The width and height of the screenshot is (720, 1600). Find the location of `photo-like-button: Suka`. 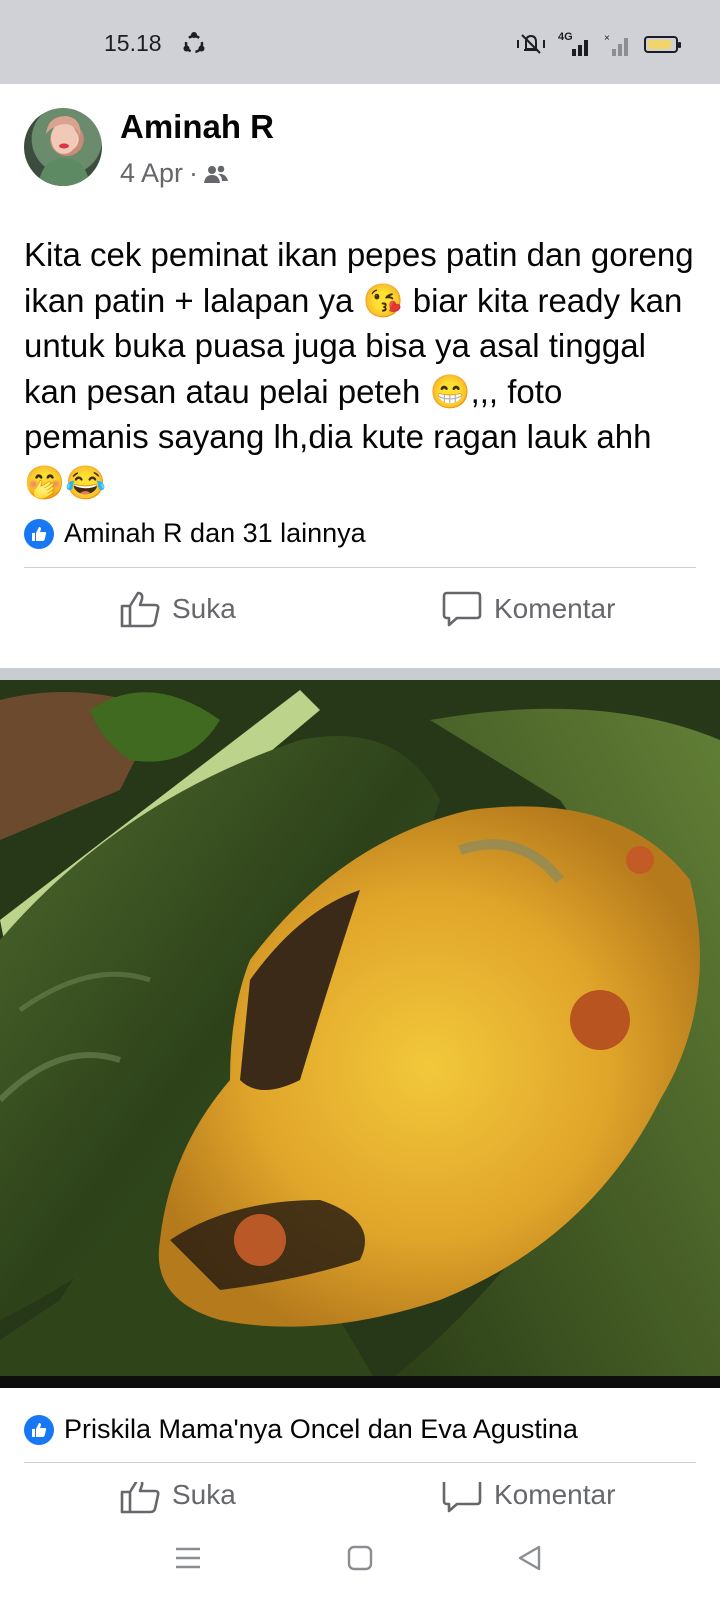

photo-like-button: Suka is located at coordinates (178, 1498).